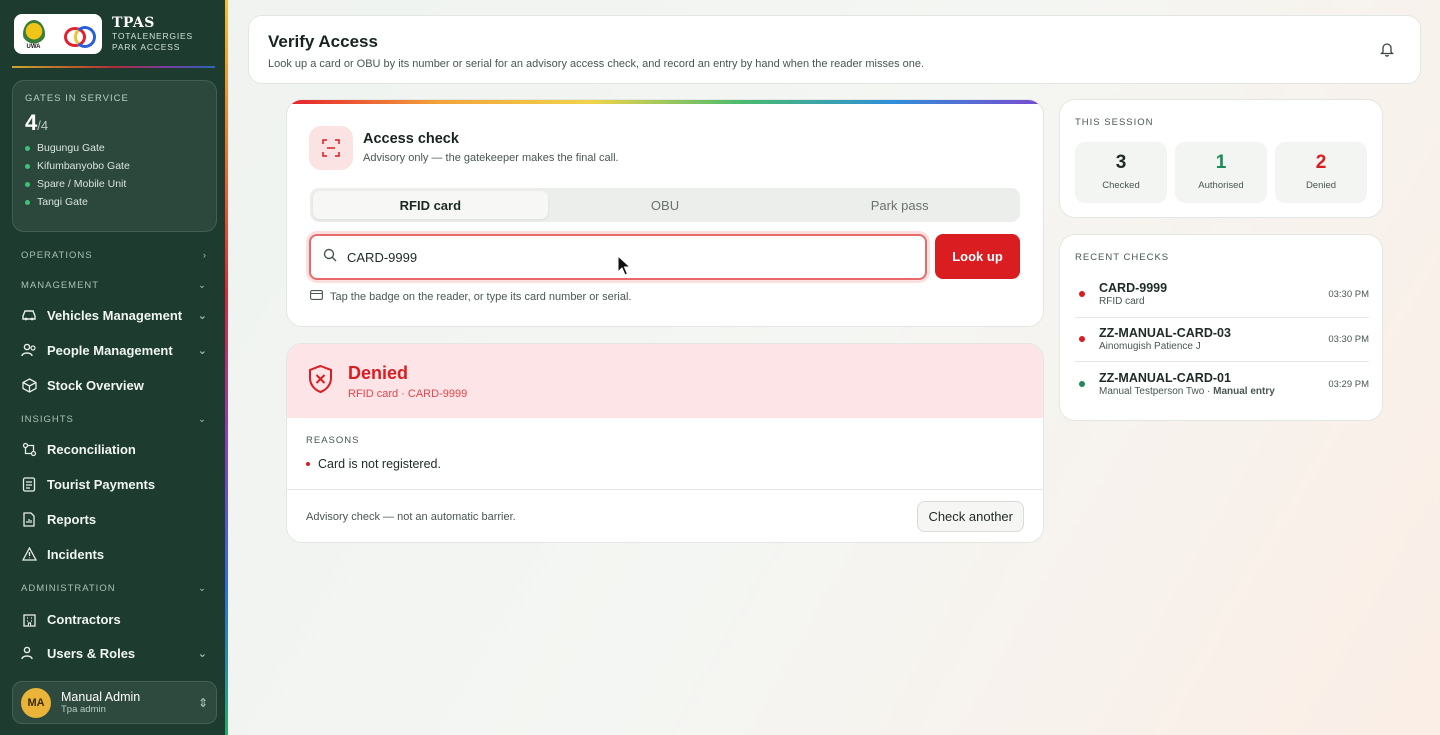 The width and height of the screenshot is (1440, 735). Describe the element at coordinates (1222, 294) in the screenshot. I see `list-item: CARD-9999 RFID card 03:30 PM` at that location.